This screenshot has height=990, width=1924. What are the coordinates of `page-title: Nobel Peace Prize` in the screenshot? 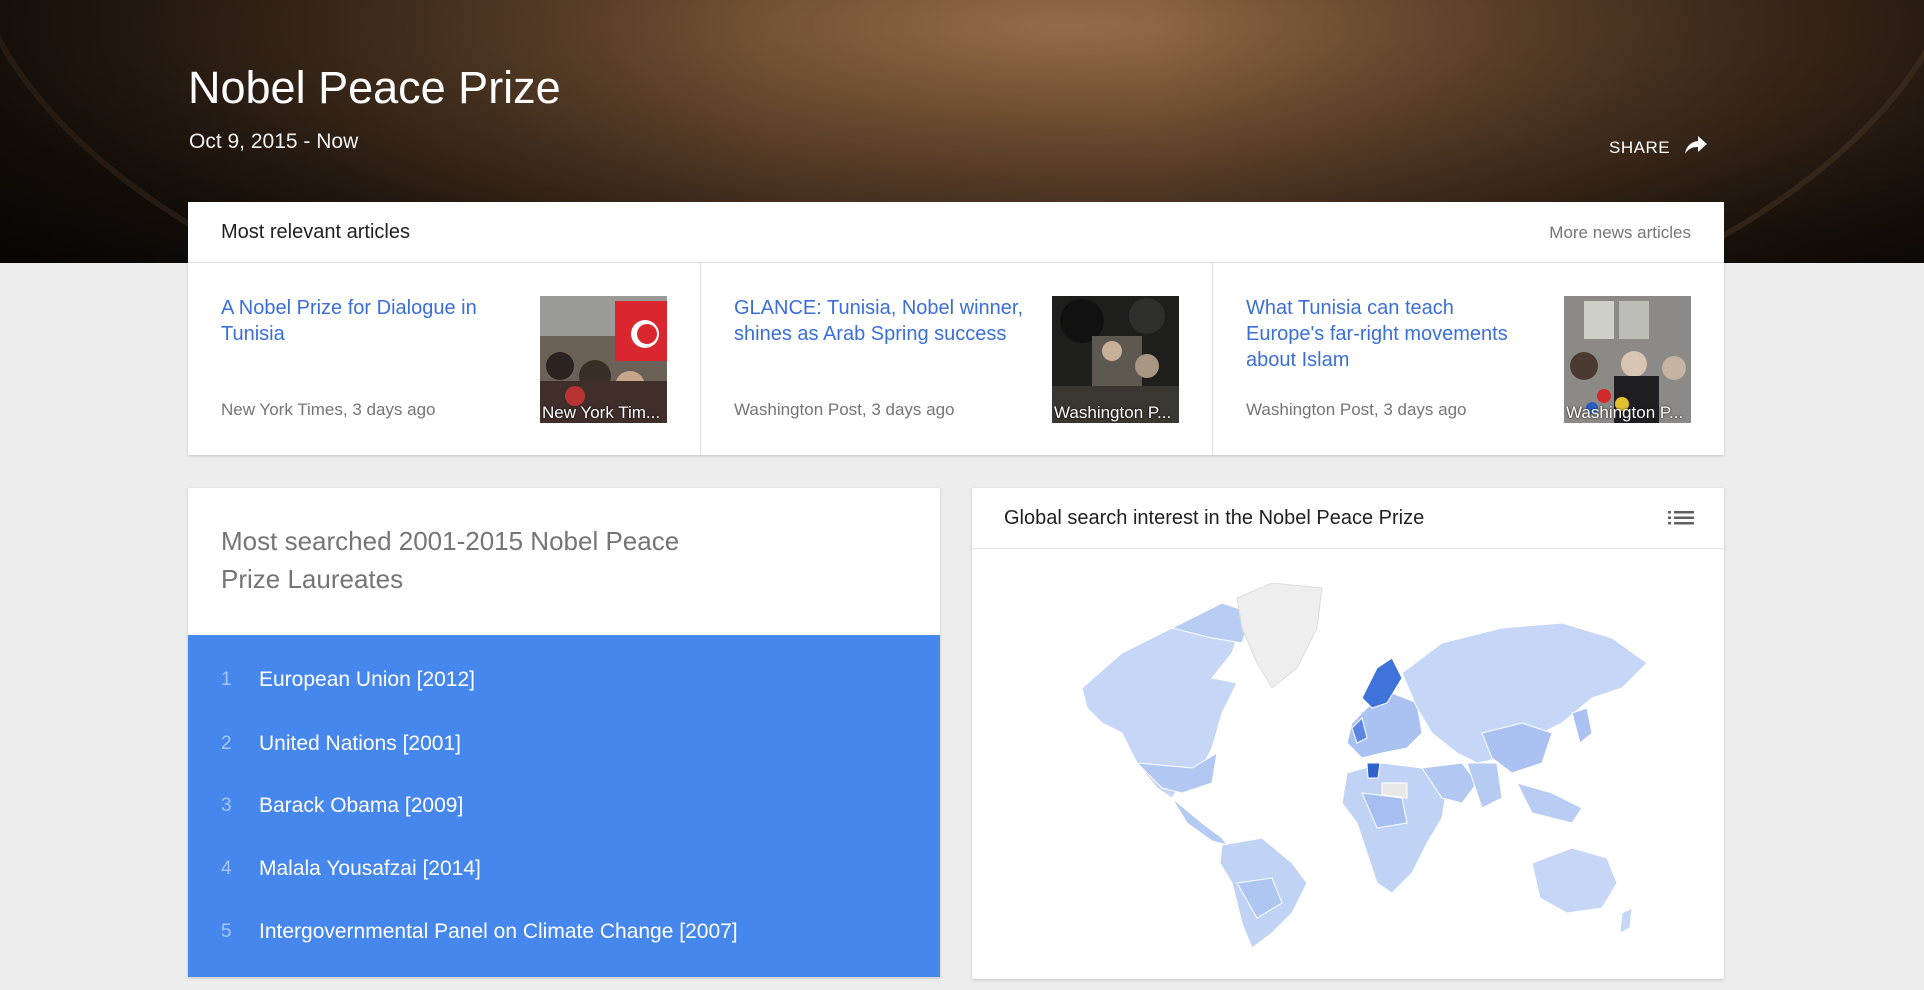 It's located at (374, 87).